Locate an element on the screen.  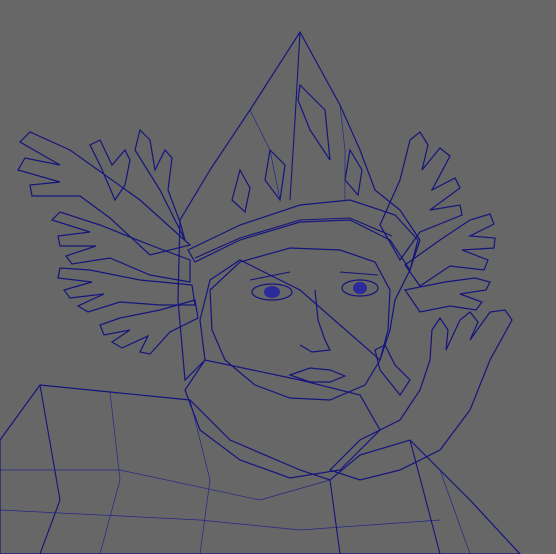
right-eye is located at coordinates (360, 288).